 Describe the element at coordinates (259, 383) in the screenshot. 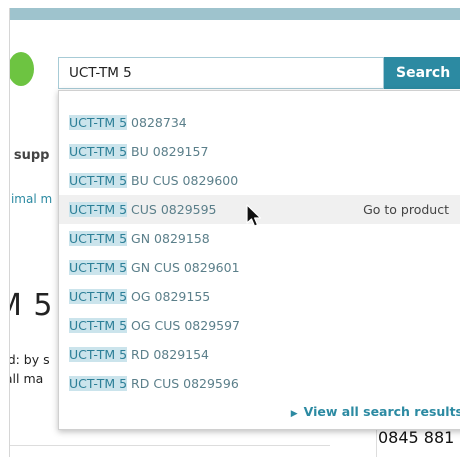

I see `suggestion-item: UCT-TM 5 RD CUS 0829596` at that location.